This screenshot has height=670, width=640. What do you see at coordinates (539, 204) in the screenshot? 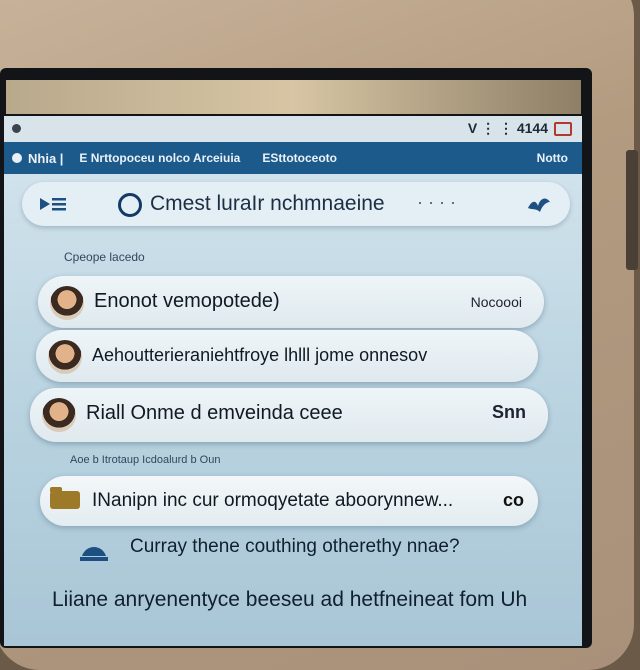
I see `bird-icon` at bounding box center [539, 204].